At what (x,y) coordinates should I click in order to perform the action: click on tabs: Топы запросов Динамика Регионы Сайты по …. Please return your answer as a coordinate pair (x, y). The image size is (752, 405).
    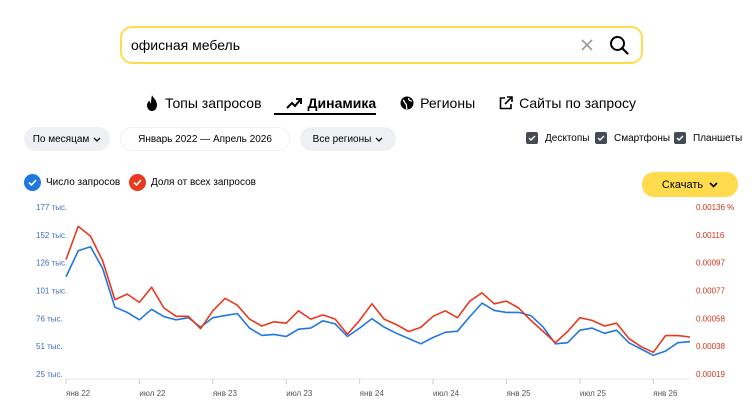
    Looking at the image, I should click on (402, 104).